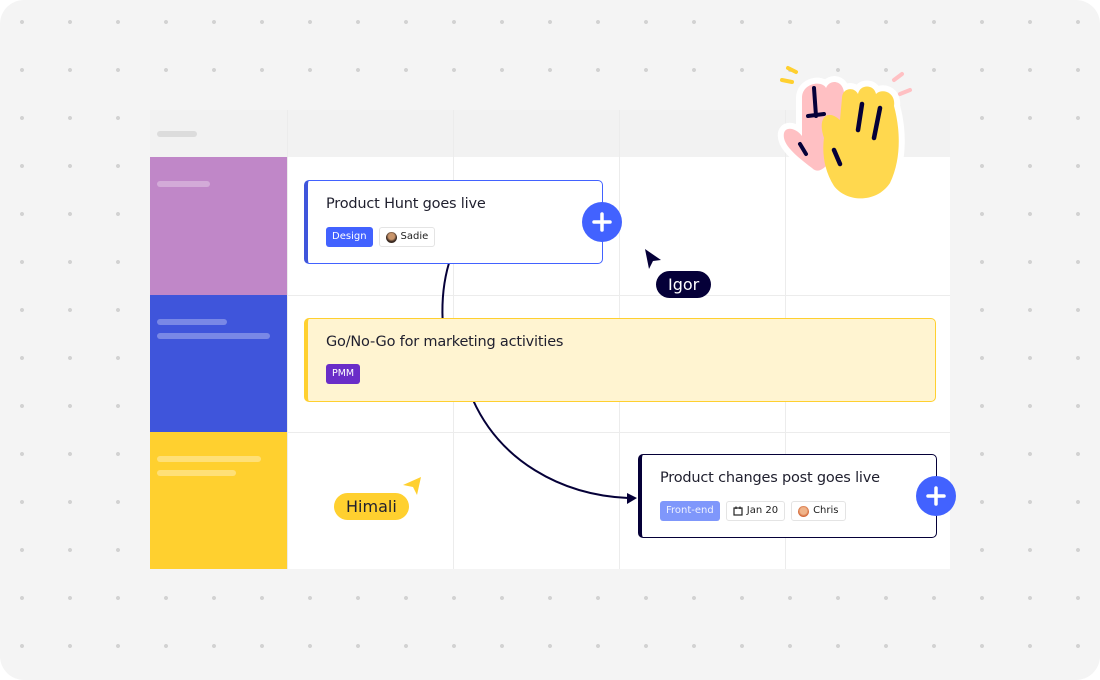 The image size is (1100, 680). I want to click on card-product-hunt: Product Hunt goes live Design Sadie, so click(453, 222).